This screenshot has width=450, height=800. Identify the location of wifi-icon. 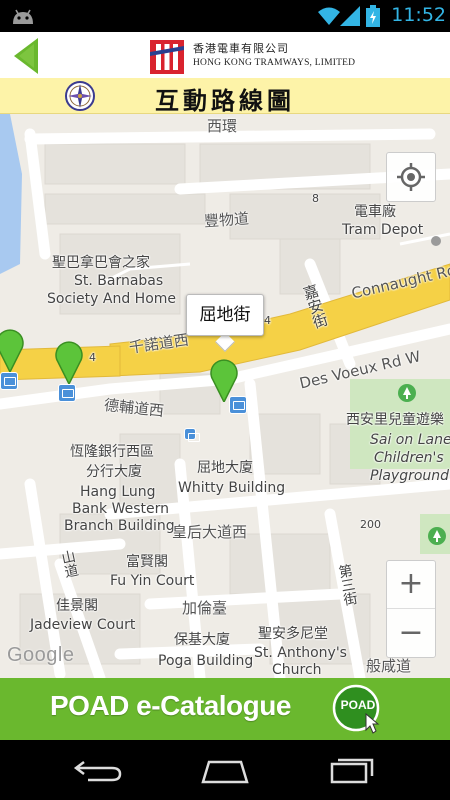
(329, 16).